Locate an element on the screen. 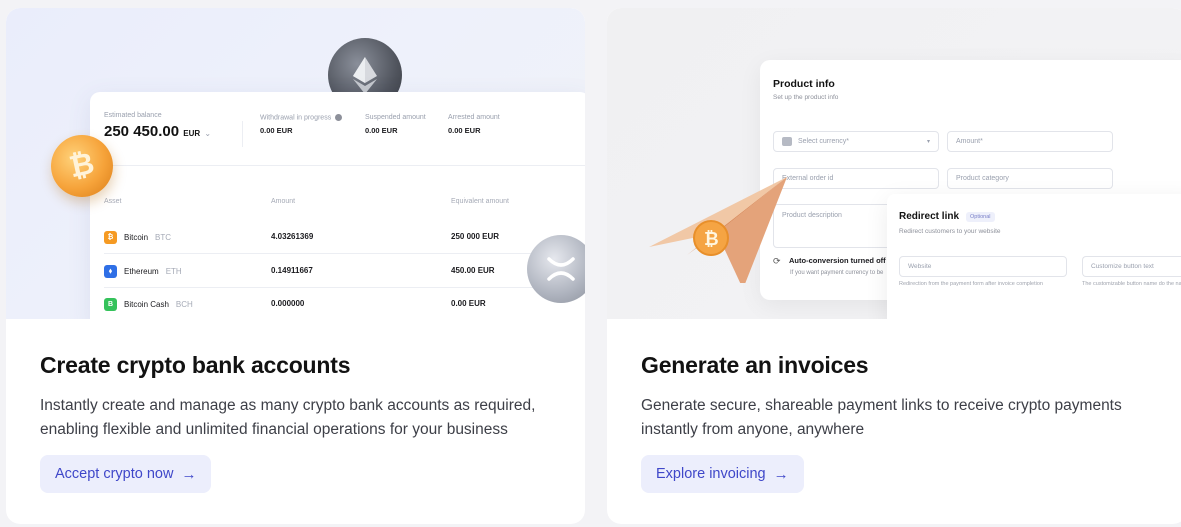  col-amount: Amount is located at coordinates (283, 201).